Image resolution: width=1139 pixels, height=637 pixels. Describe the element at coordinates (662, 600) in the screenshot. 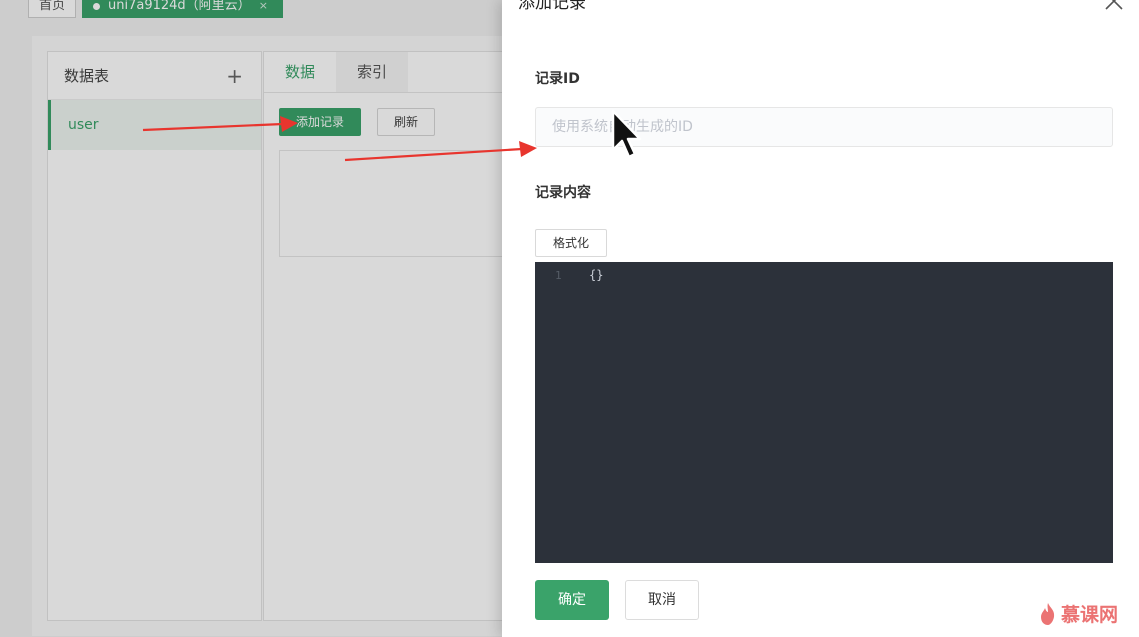

I see `cancel-button: 取消` at that location.